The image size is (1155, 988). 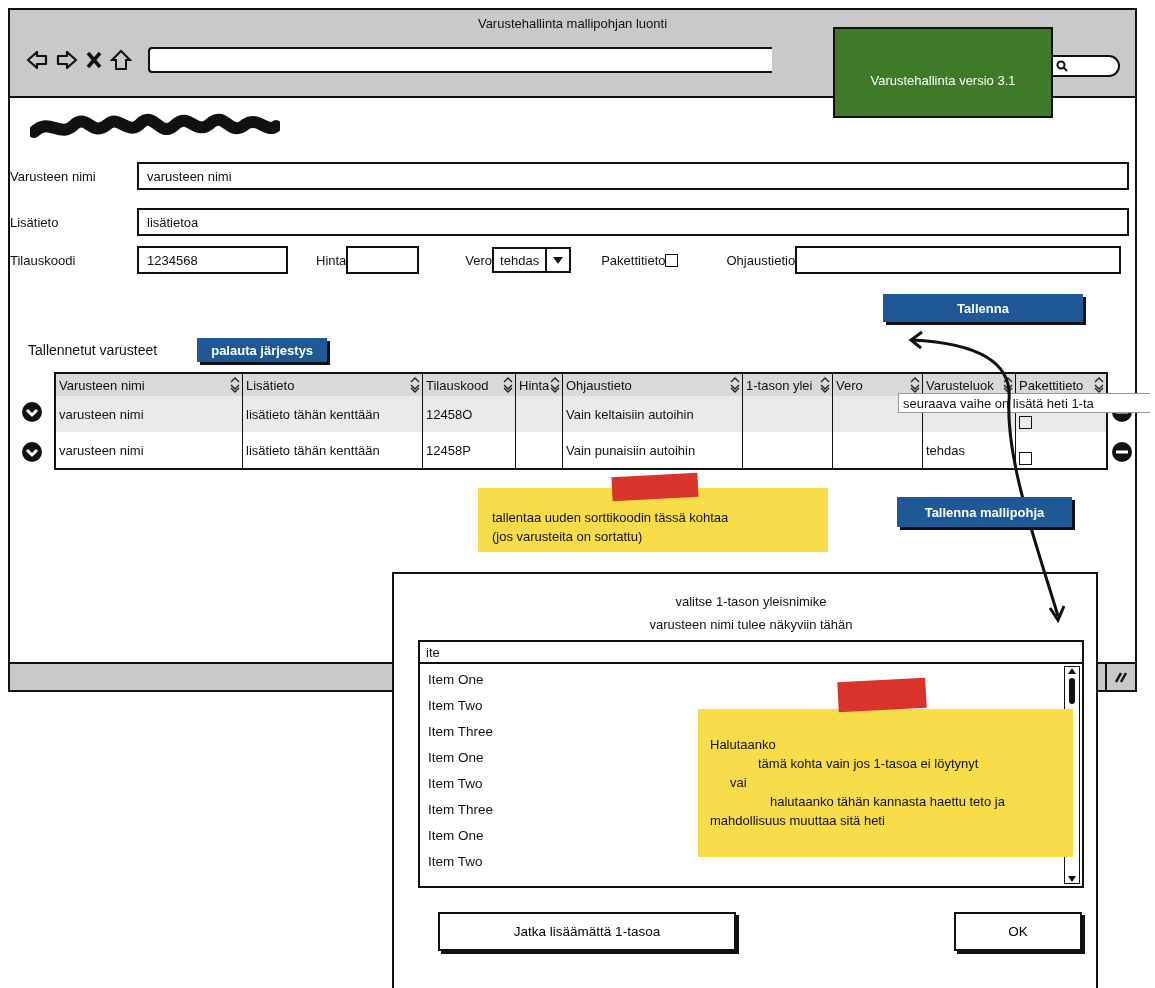 I want to click on address-field, so click(x=460, y=60).